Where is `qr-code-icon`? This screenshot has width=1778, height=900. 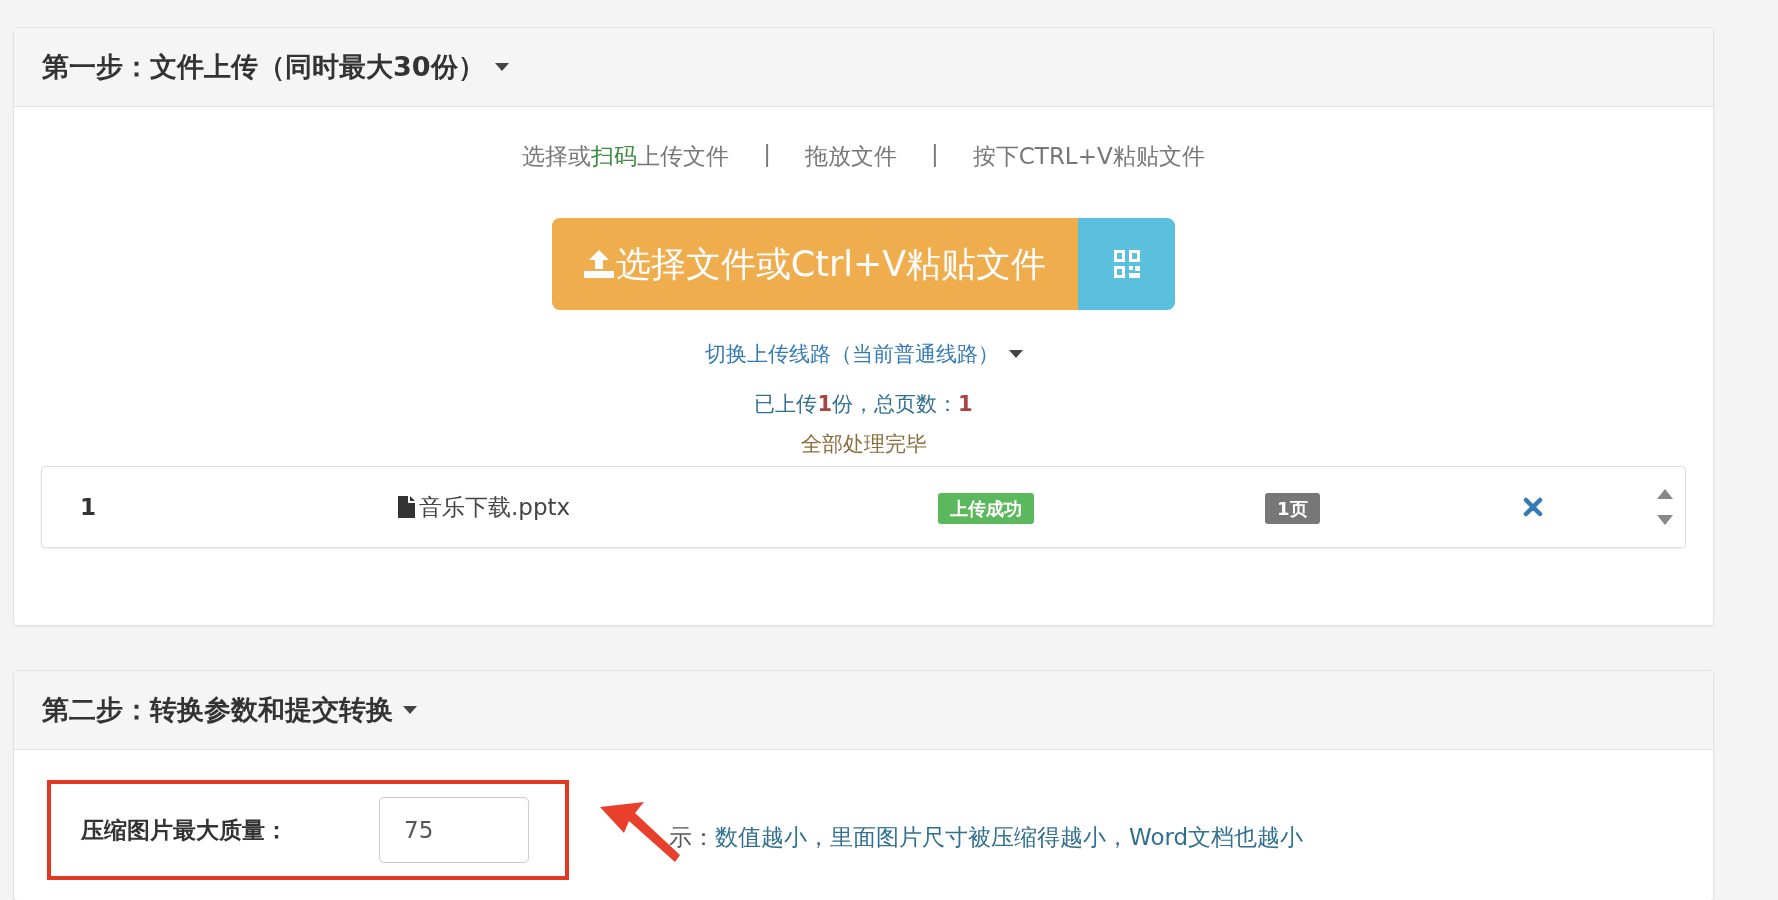 qr-code-icon is located at coordinates (1126, 264).